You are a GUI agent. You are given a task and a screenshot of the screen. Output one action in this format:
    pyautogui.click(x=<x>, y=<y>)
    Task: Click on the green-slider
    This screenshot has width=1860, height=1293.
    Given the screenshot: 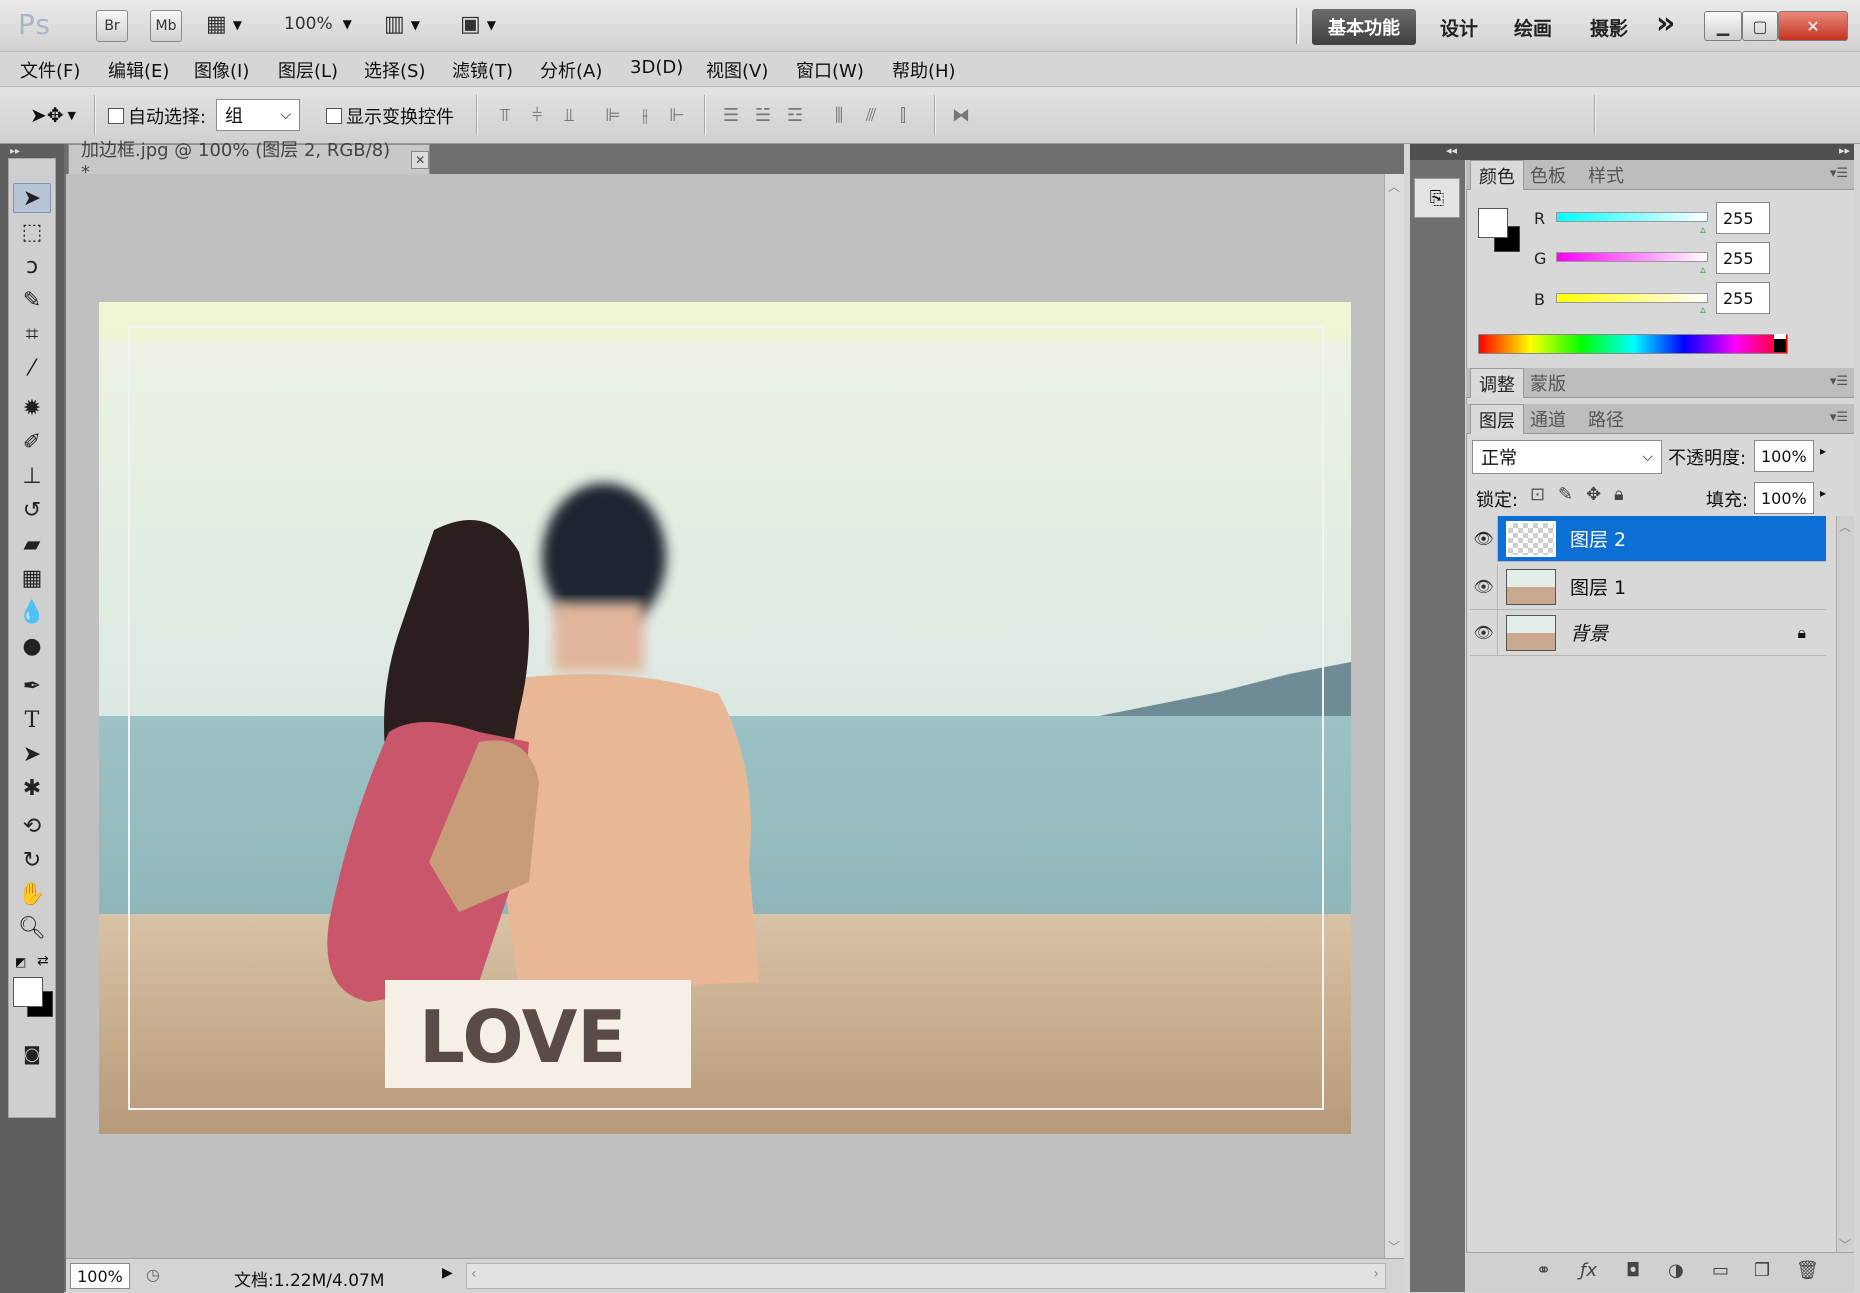 What is the action you would take?
    pyautogui.click(x=1632, y=257)
    